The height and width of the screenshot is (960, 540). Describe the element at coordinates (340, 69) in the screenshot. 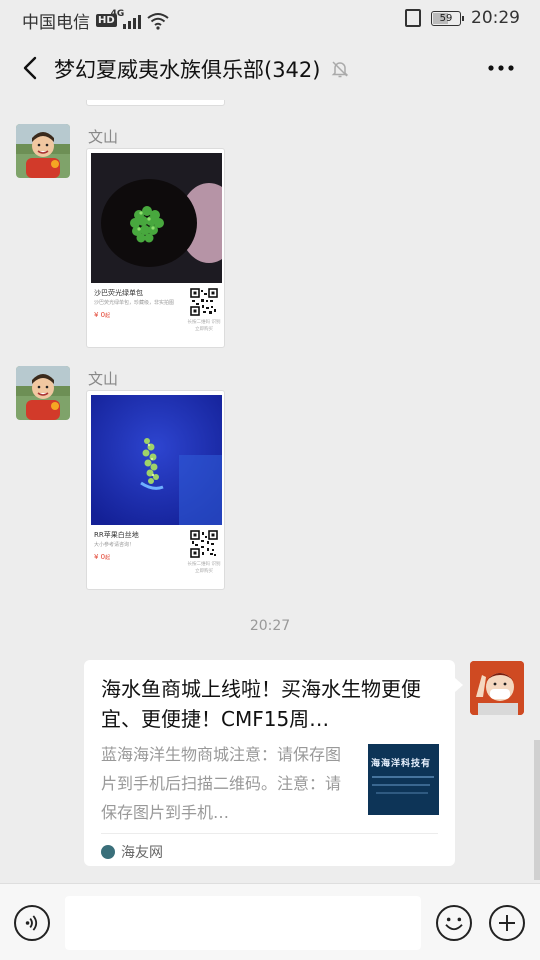

I see `bell-off-icon` at that location.